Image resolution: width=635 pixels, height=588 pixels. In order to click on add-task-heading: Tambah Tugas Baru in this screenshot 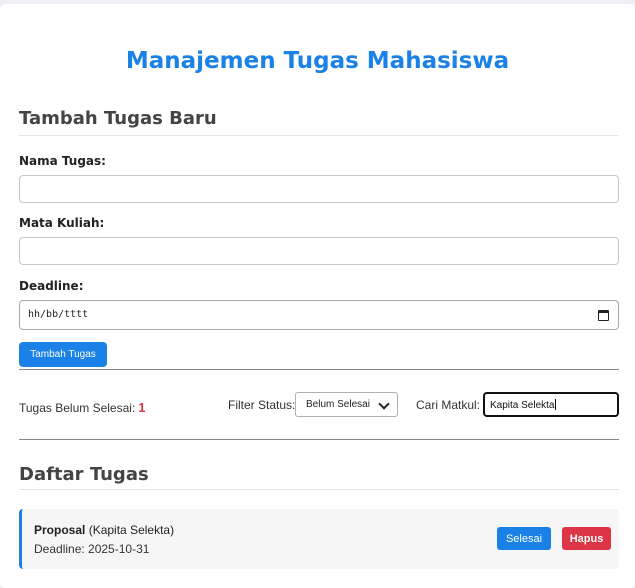, I will do `click(118, 118)`.